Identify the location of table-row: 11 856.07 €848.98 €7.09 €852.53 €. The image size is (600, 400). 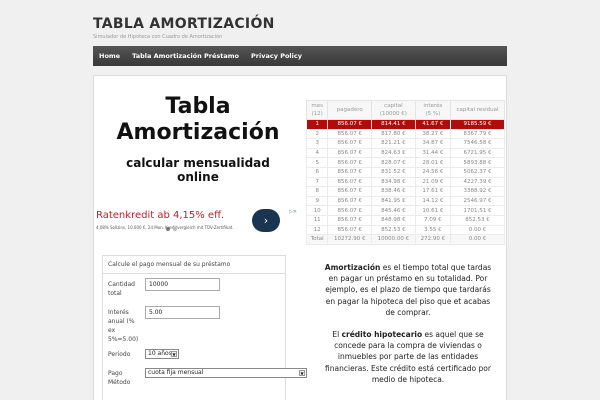
(405, 220).